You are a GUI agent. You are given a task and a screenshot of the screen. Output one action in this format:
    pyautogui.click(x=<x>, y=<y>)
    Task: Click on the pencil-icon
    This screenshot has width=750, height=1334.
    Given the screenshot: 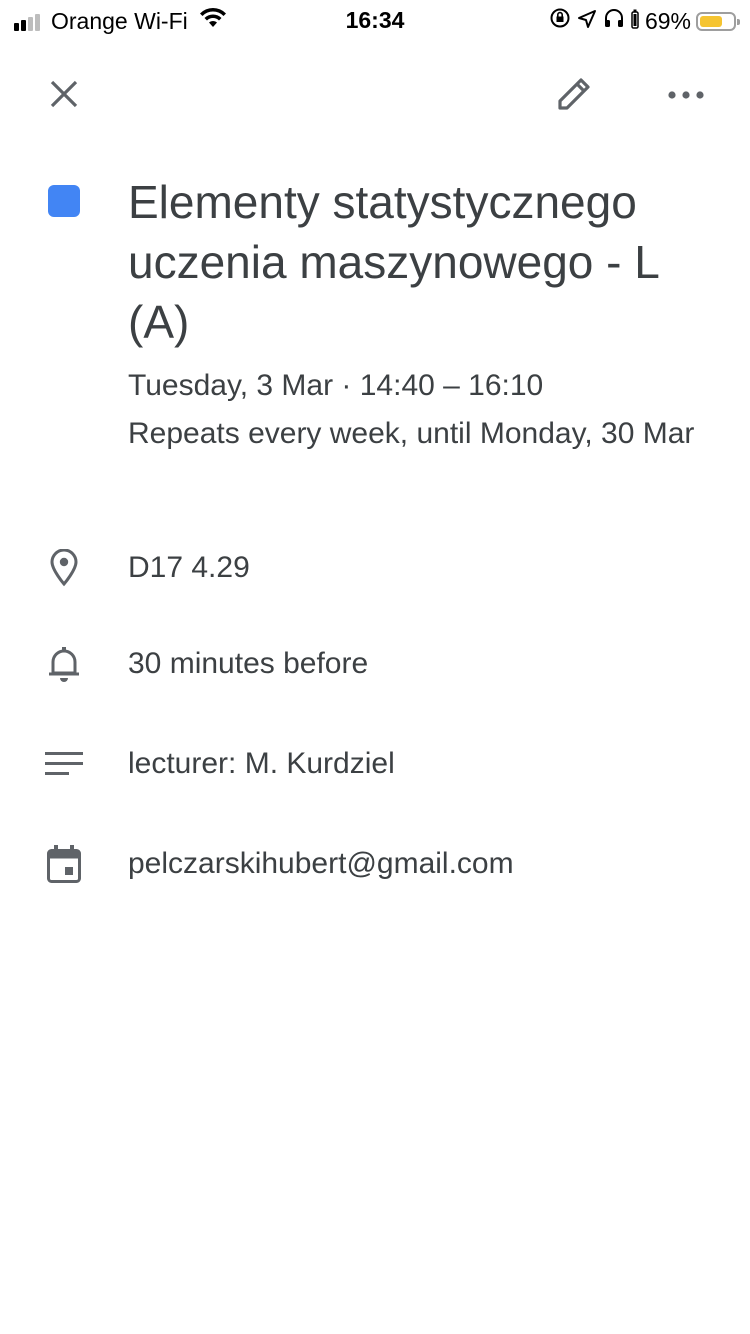 What is the action you would take?
    pyautogui.click(x=574, y=96)
    